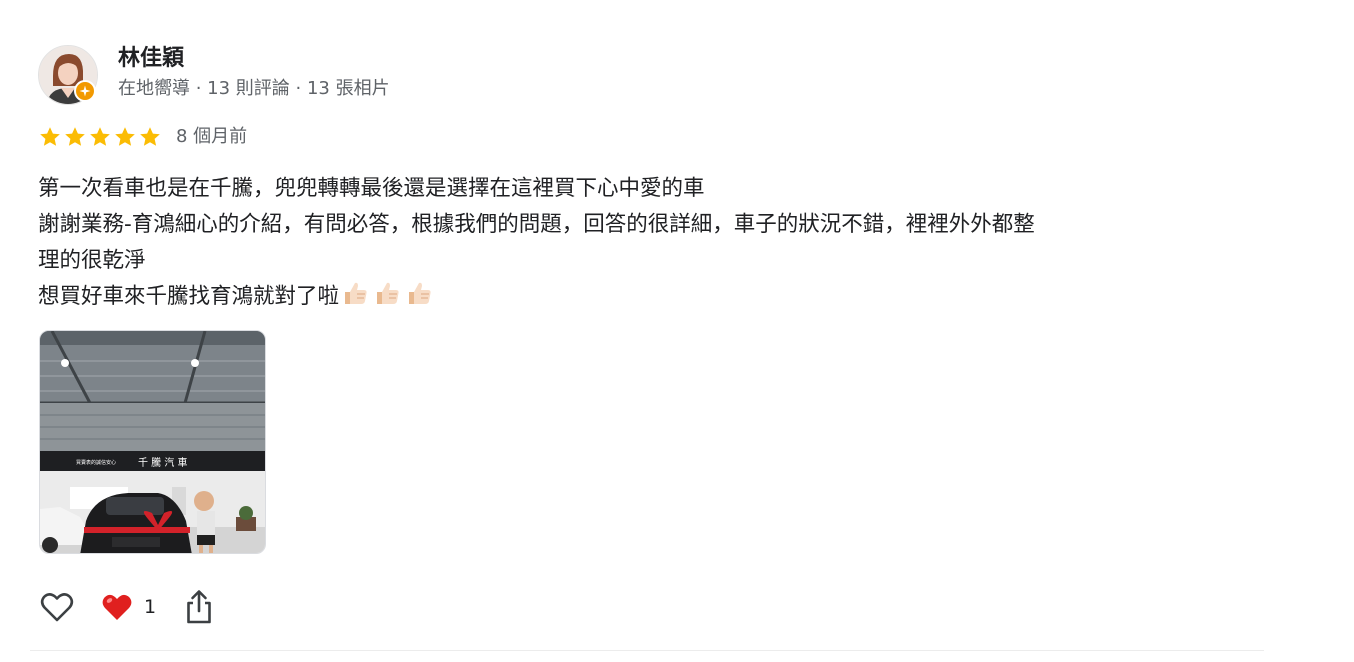  I want to click on reviewer-name: 林佳穎, so click(151, 59).